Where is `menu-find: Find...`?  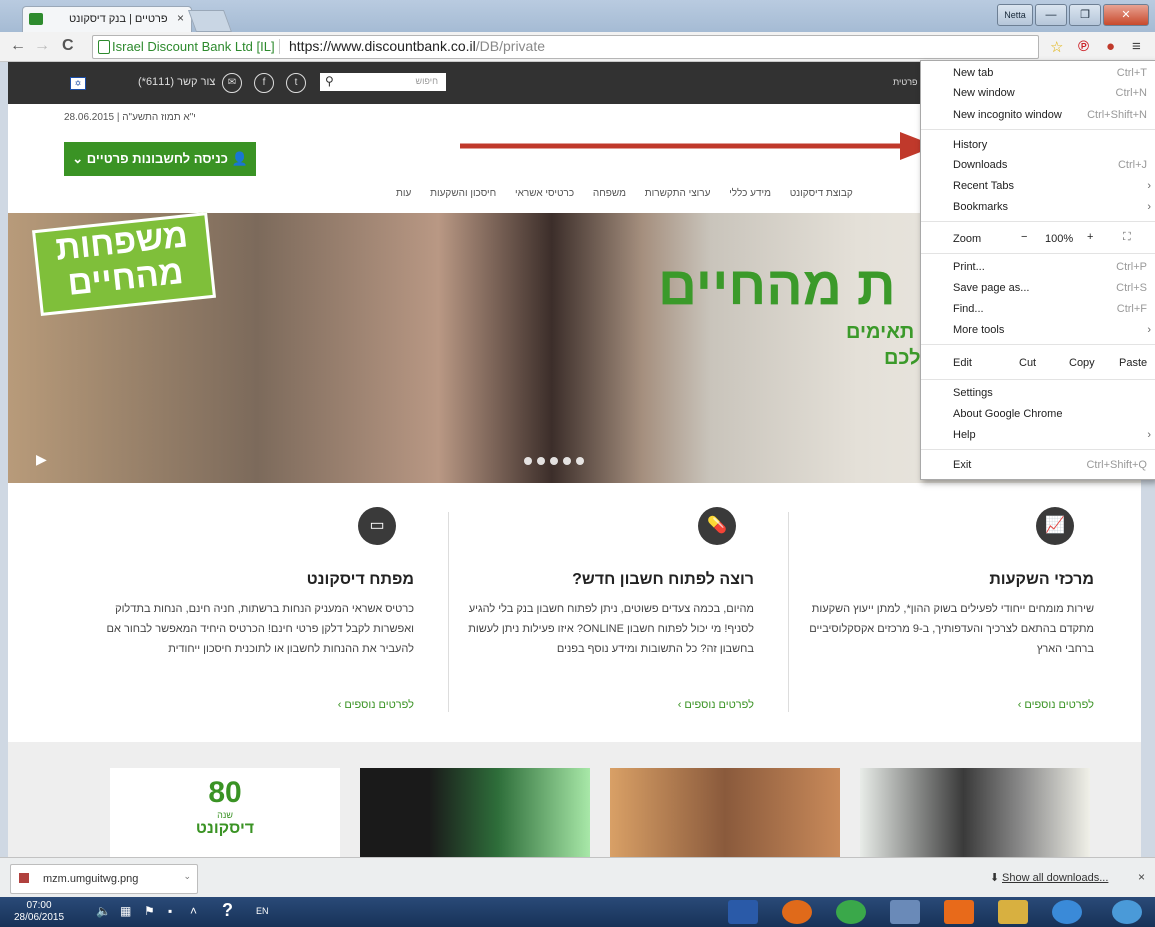
menu-find: Find... is located at coordinates (968, 309).